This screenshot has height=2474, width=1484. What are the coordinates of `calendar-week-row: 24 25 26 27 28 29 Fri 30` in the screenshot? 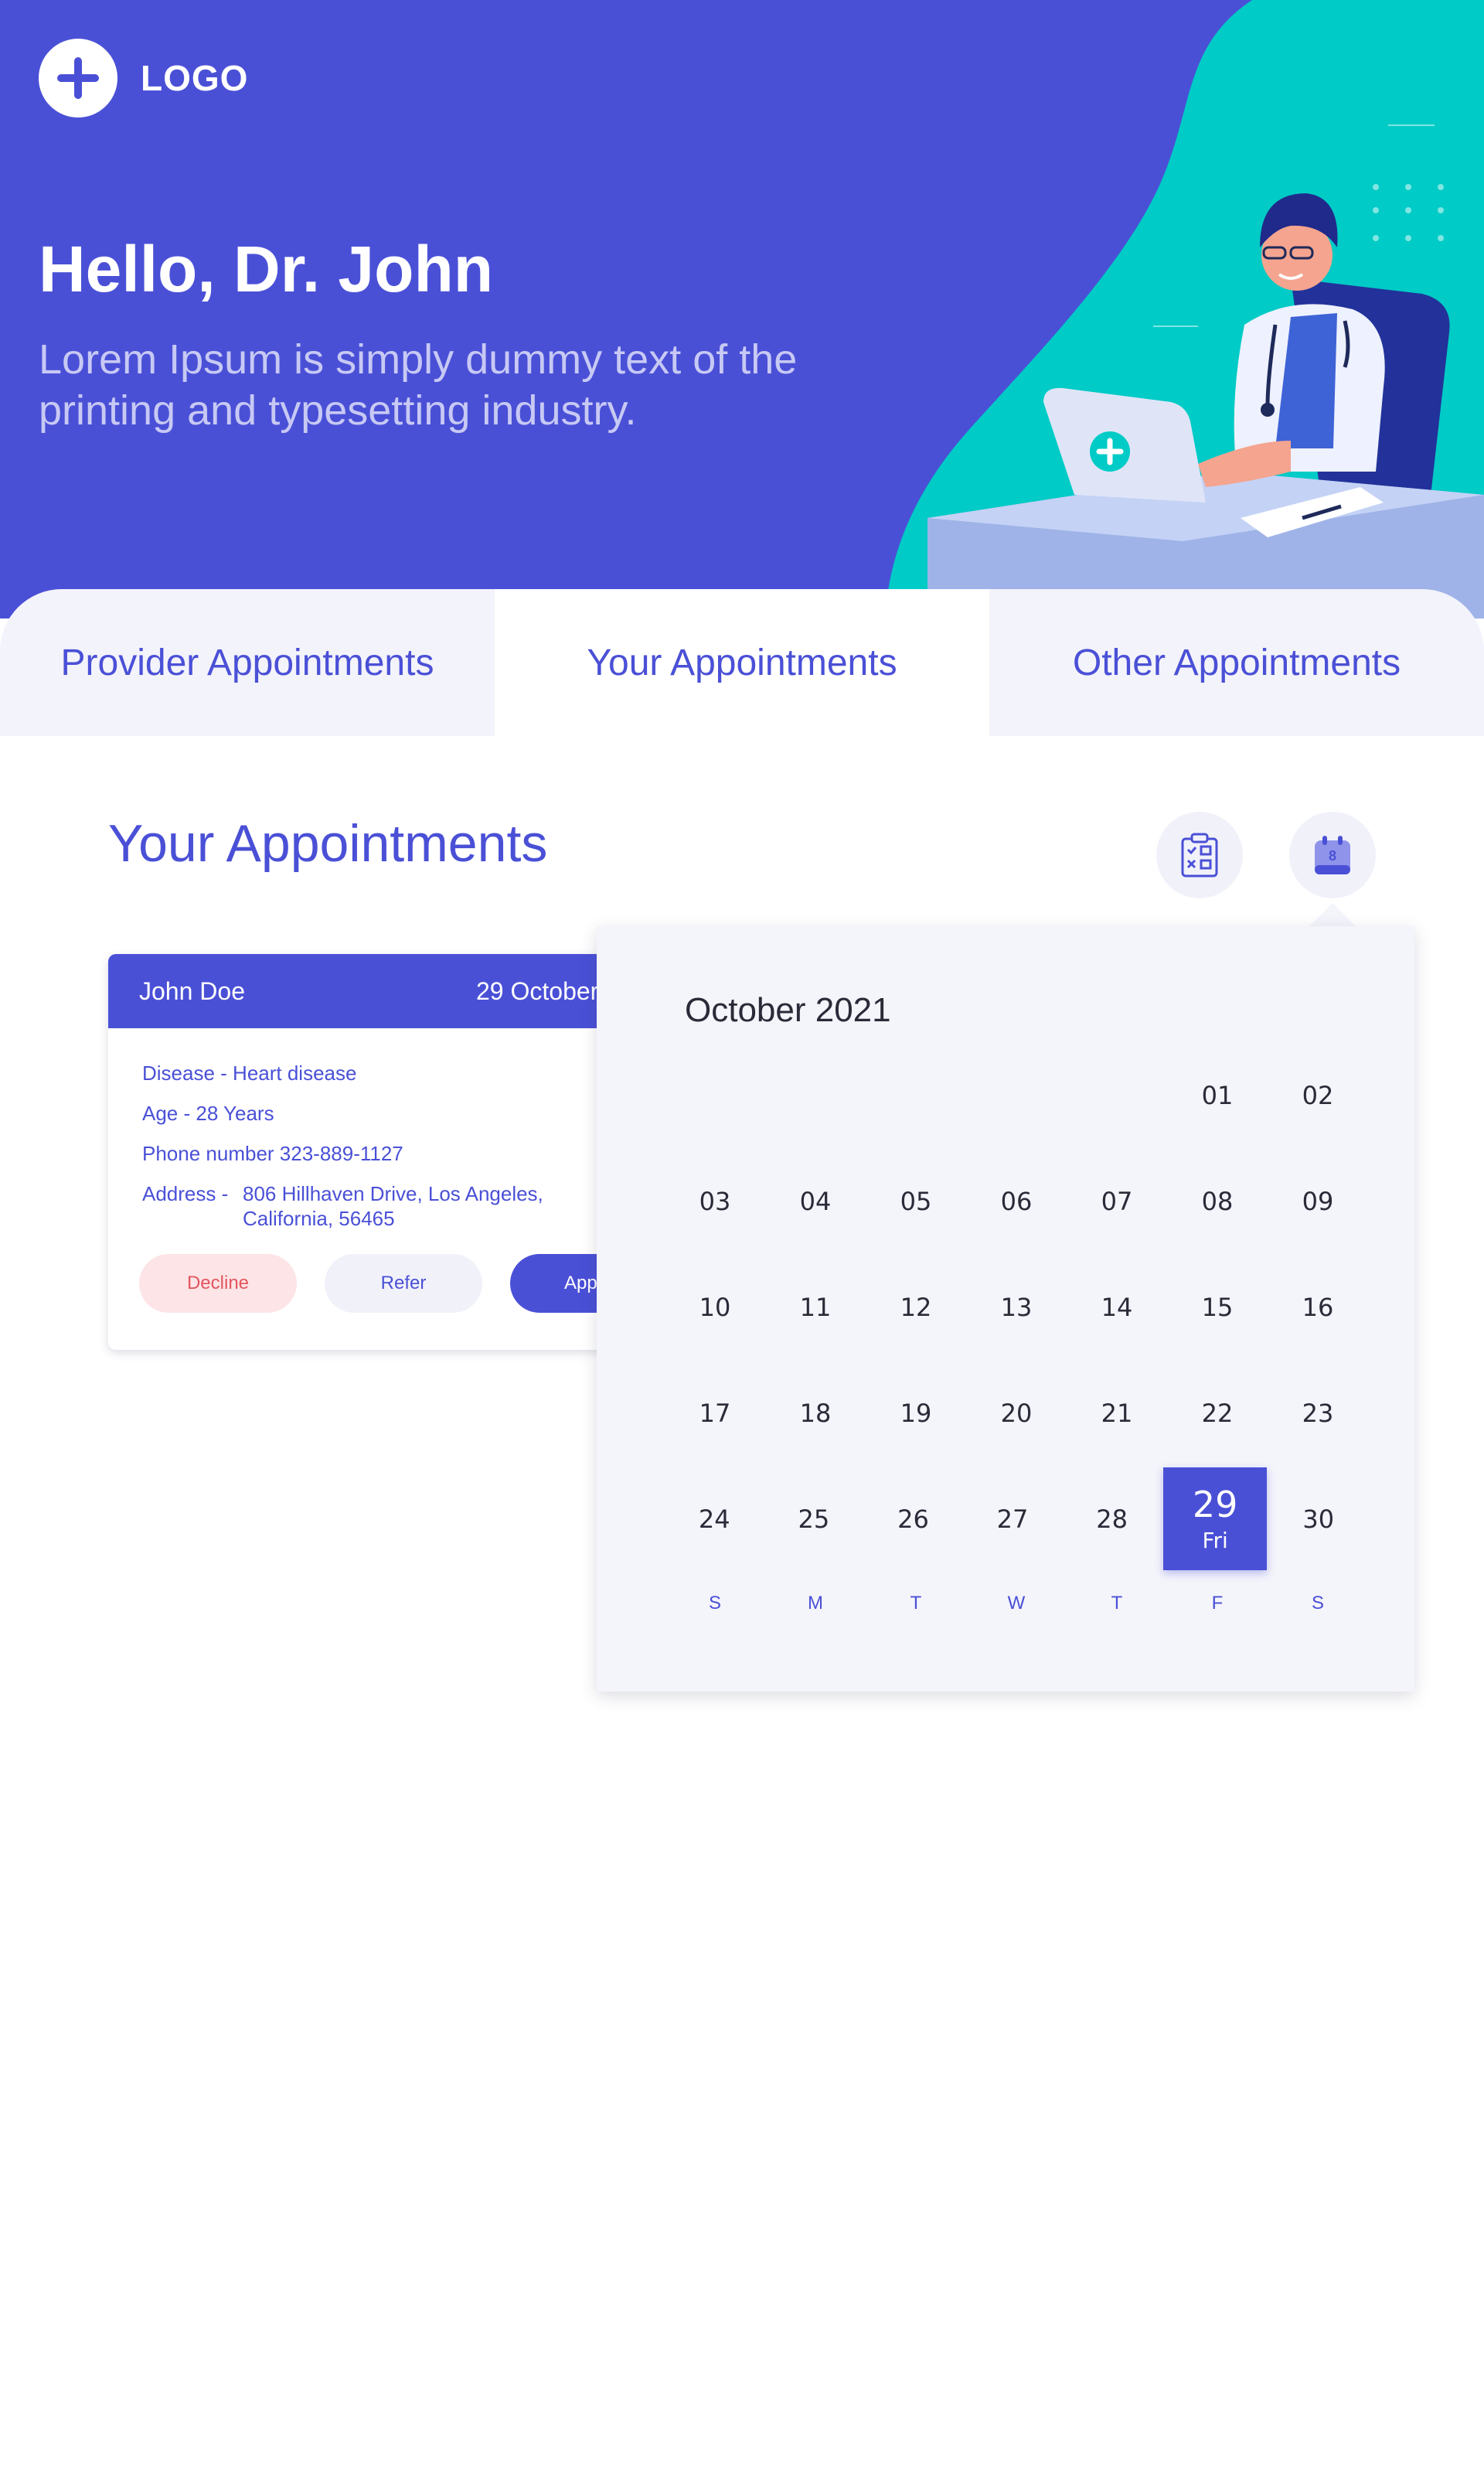 It's located at (1016, 1519).